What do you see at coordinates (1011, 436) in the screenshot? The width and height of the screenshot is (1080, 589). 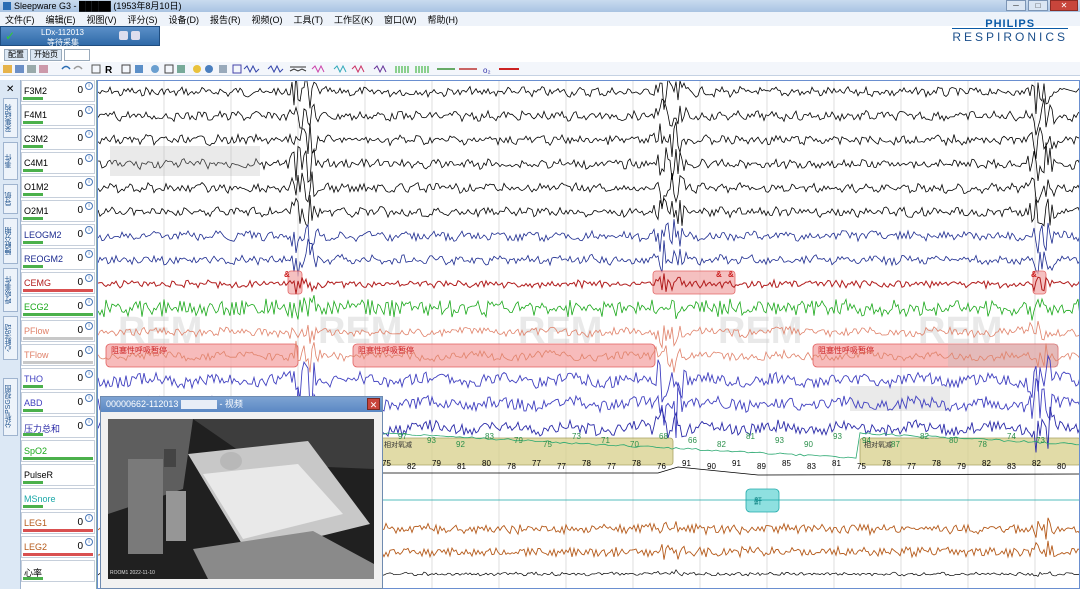 I see `spo2-value: 74` at bounding box center [1011, 436].